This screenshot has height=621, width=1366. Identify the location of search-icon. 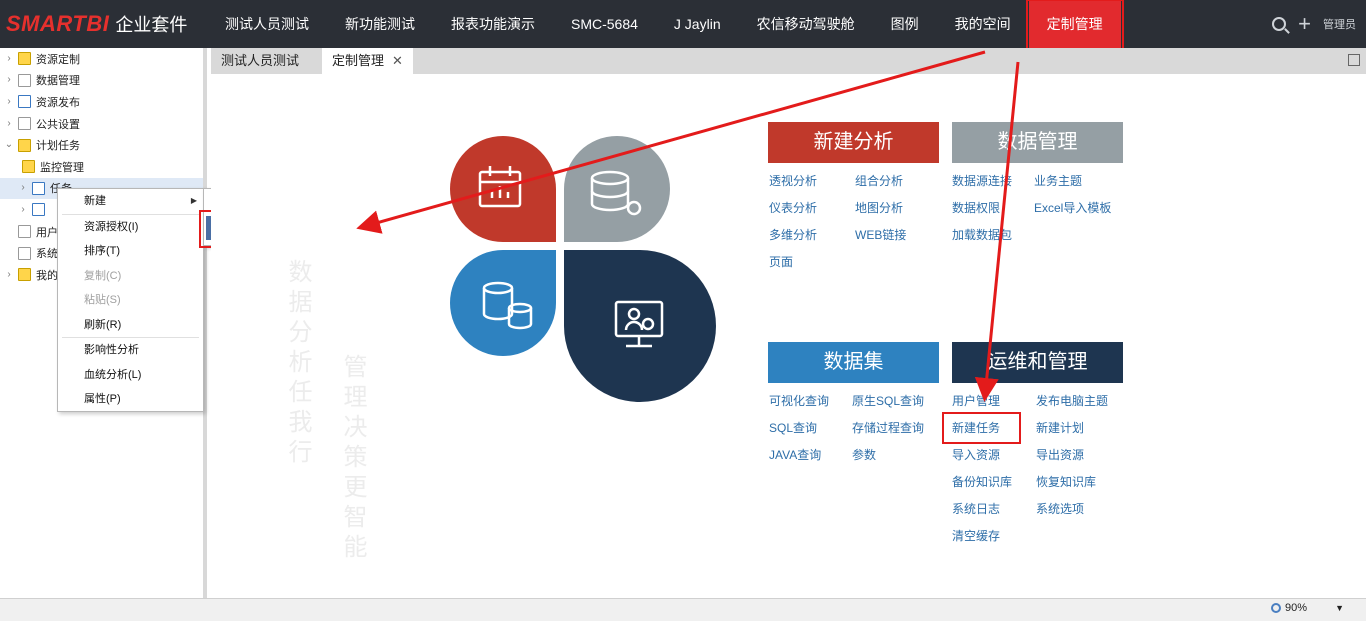
(1279, 24).